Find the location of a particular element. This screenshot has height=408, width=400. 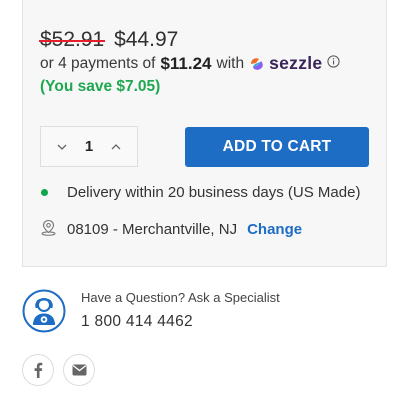

mail-icon is located at coordinates (79, 370).